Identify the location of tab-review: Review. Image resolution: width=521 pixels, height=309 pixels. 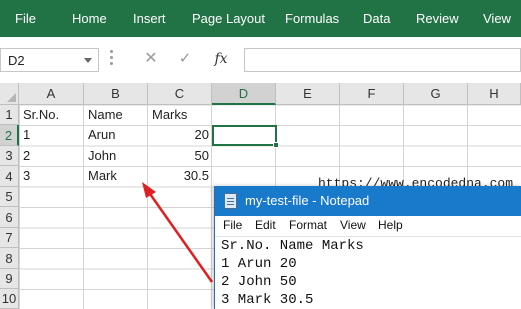
(437, 18).